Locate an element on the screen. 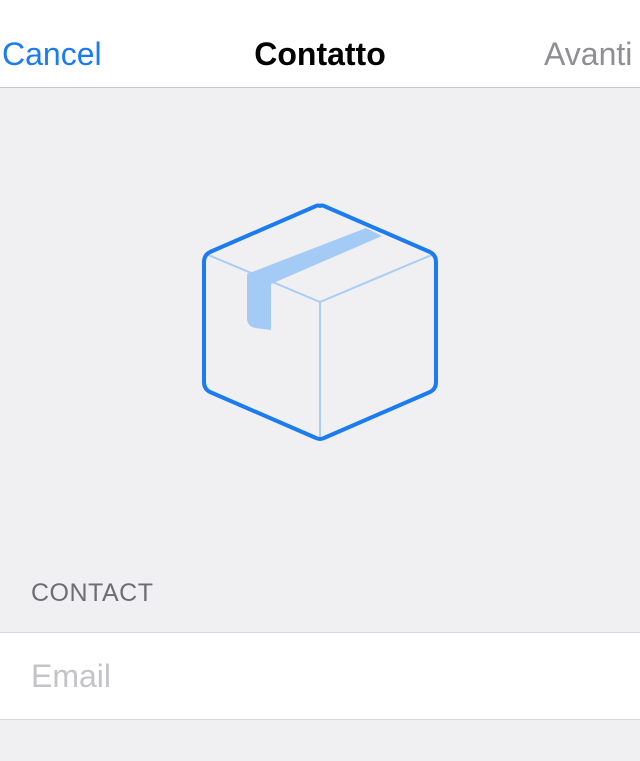 Image resolution: width=640 pixels, height=761 pixels. section-header-contact: CONTACT is located at coordinates (92, 593).